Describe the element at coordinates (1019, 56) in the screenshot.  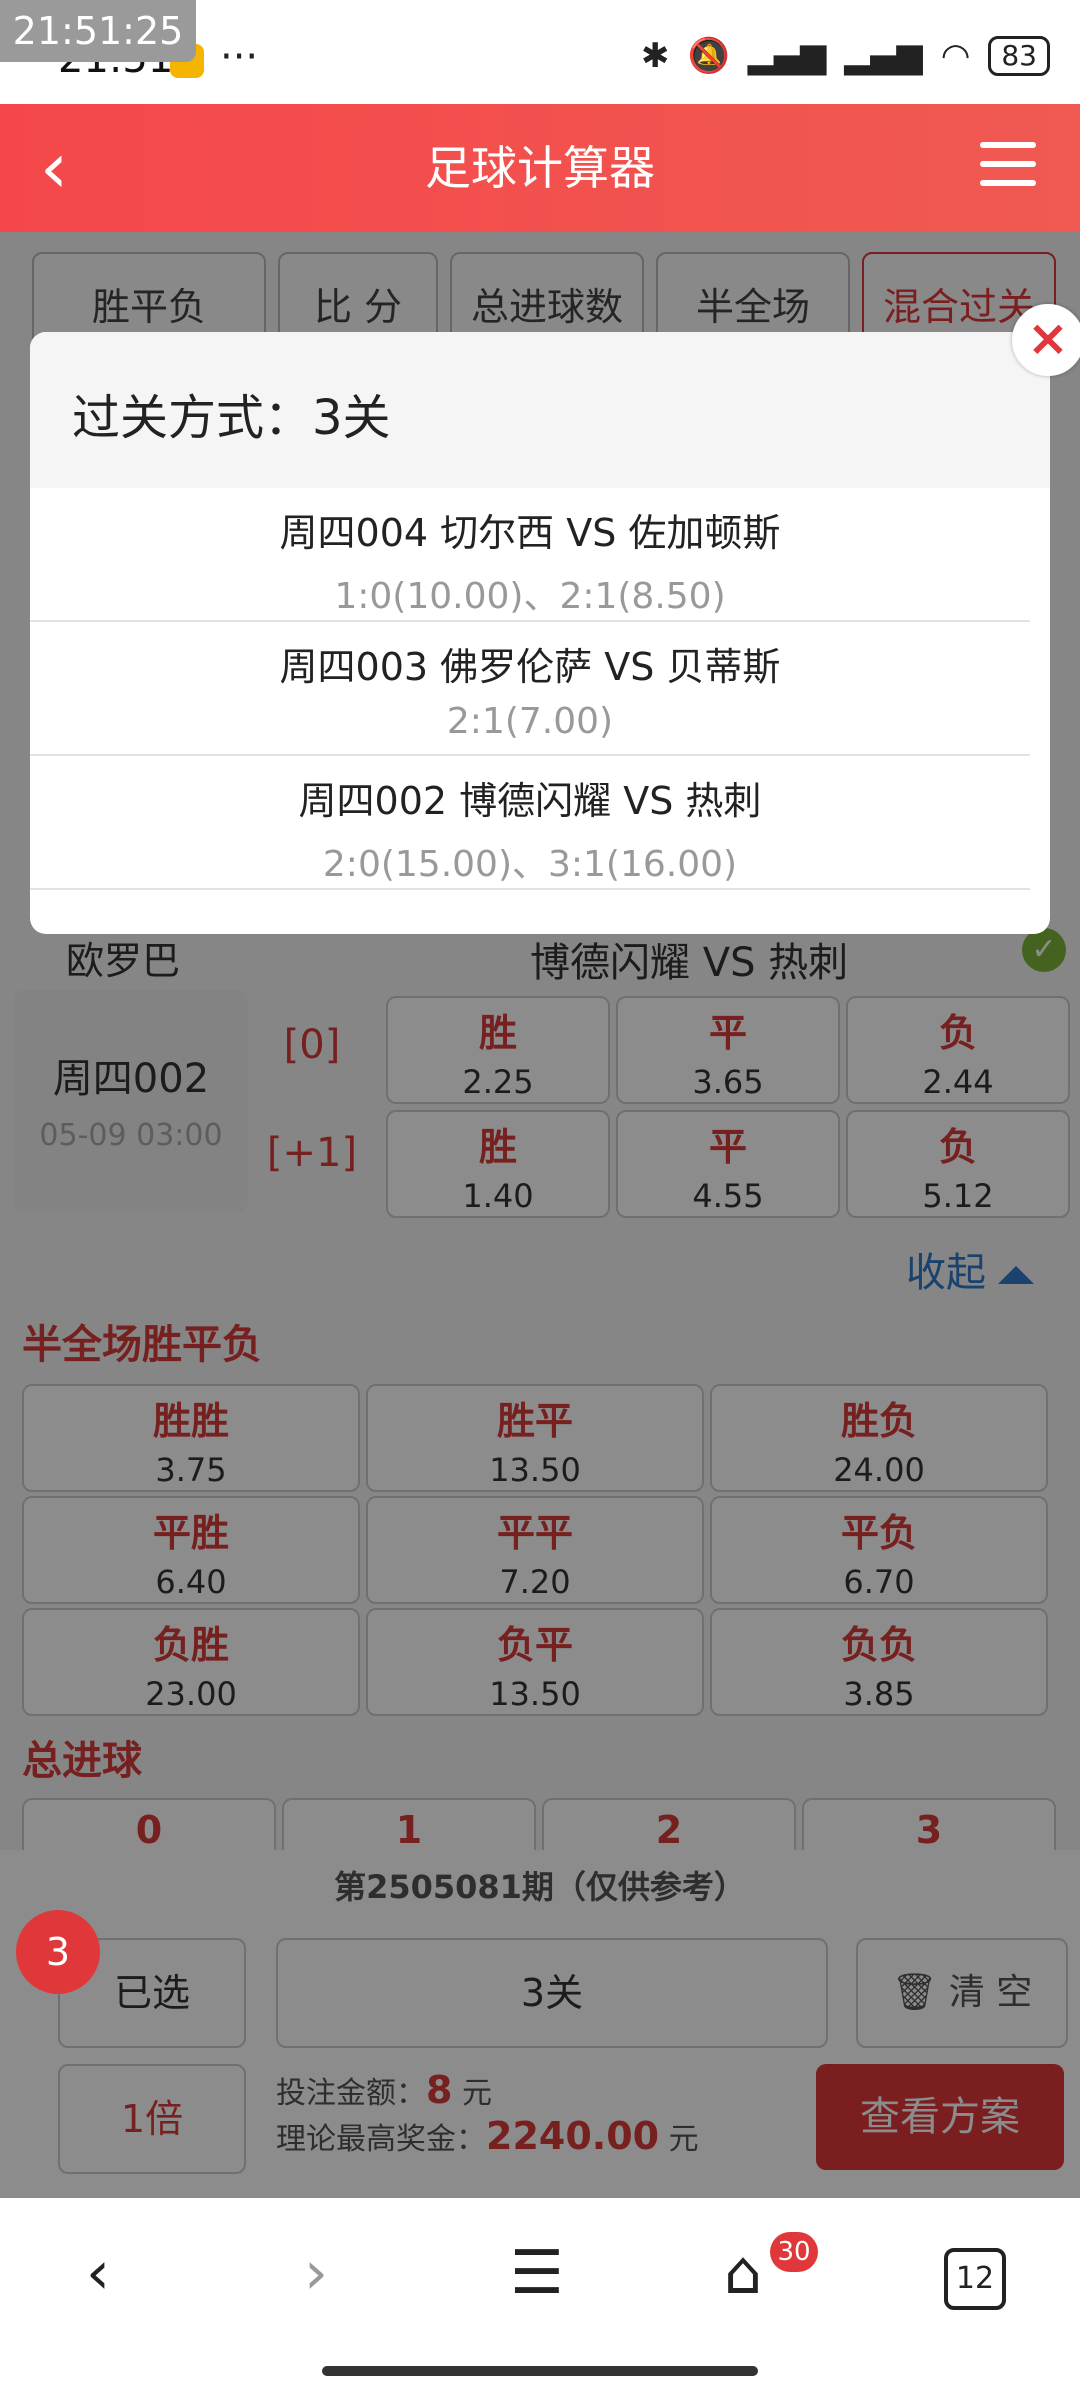
I see `battery-icon: 83` at that location.